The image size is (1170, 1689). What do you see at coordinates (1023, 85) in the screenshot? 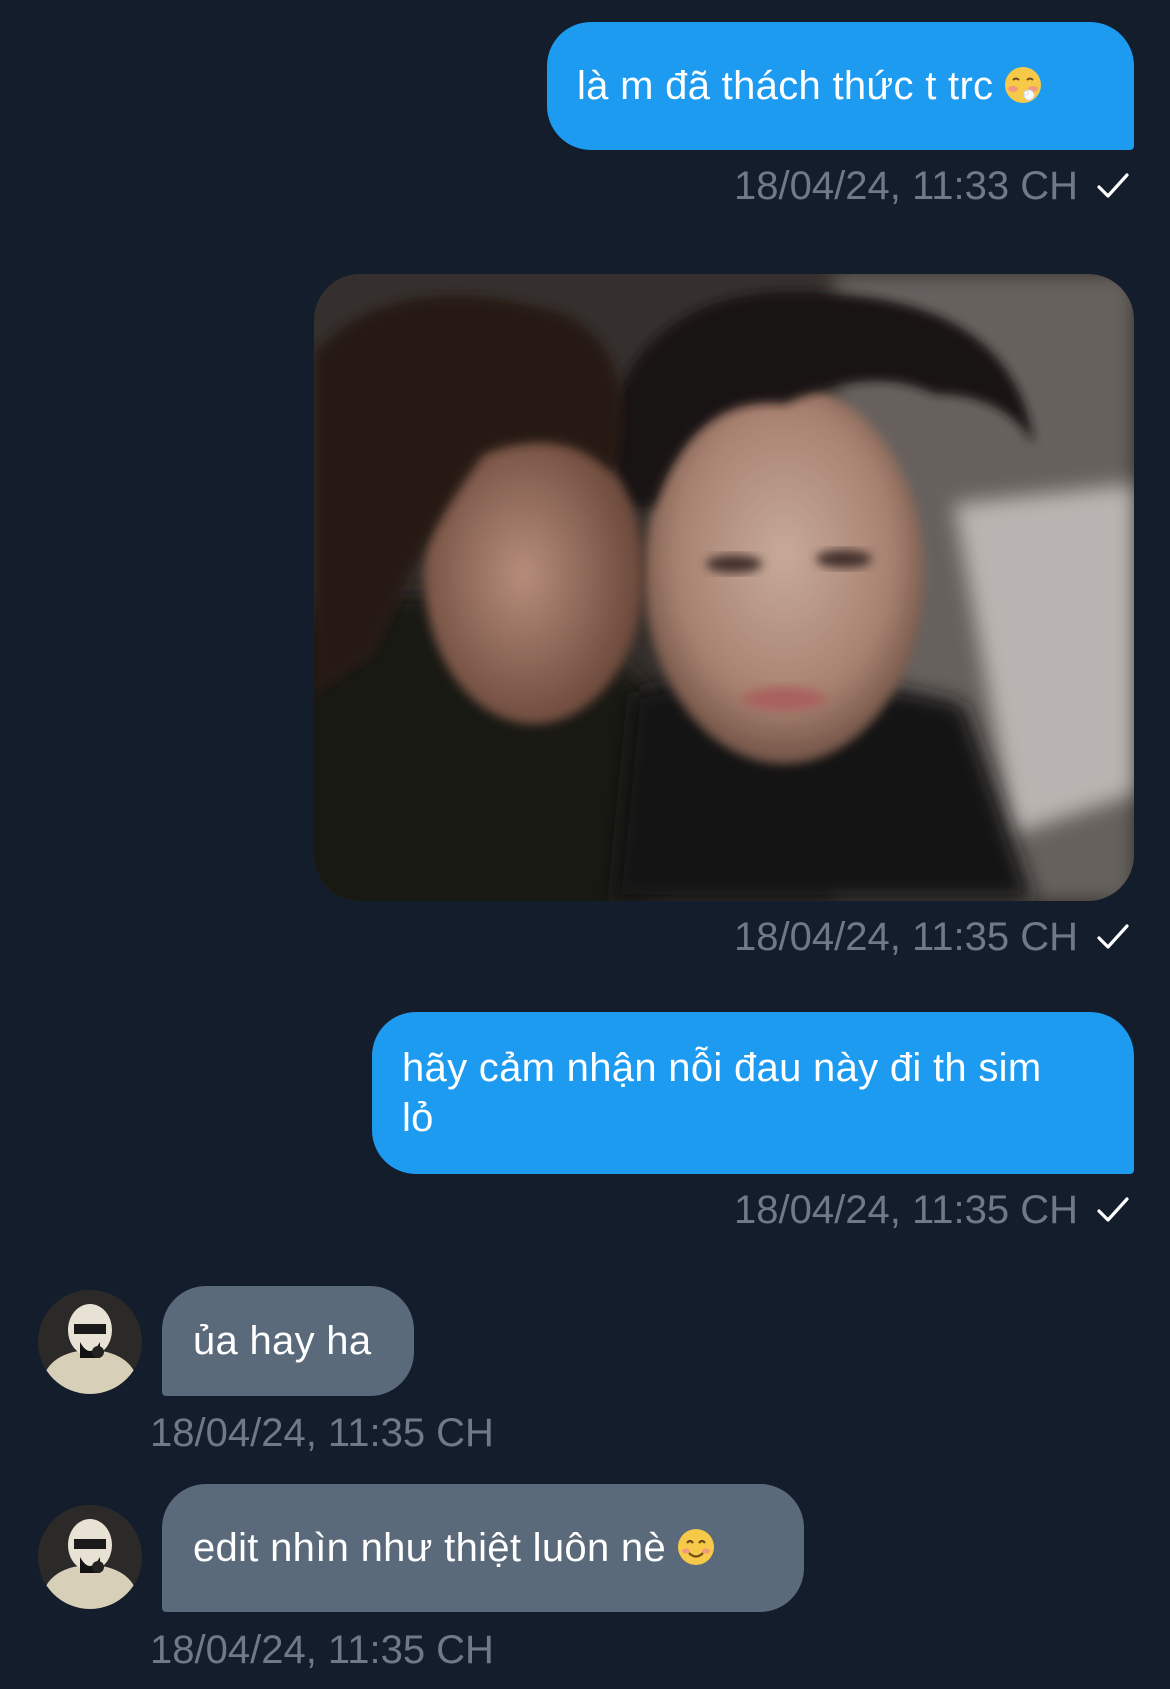
I see `flushed-face-emoji` at bounding box center [1023, 85].